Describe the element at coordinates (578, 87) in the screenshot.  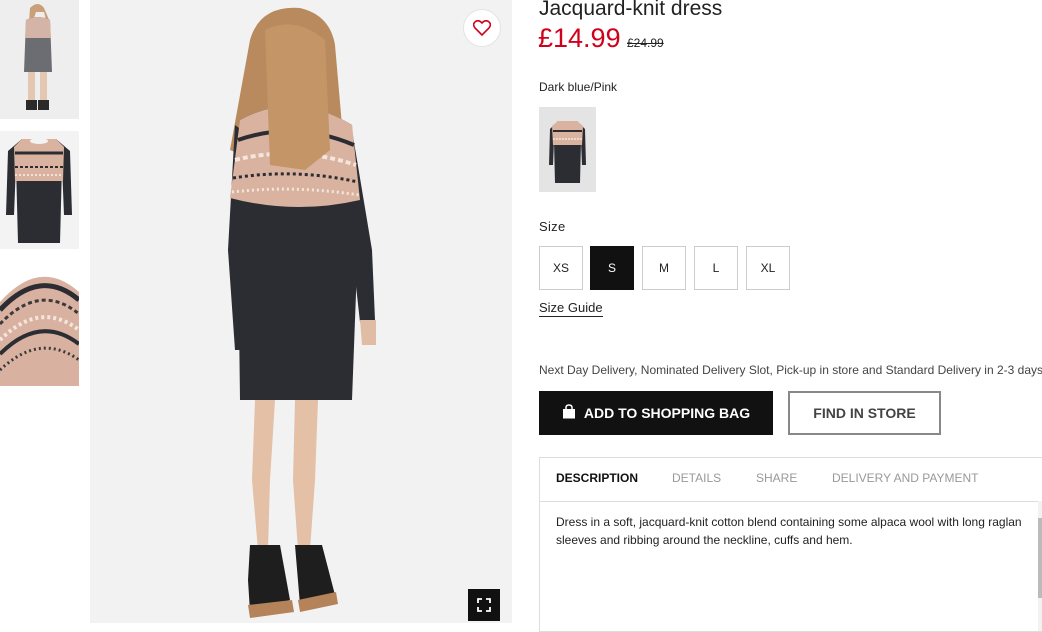
I see `color-name: Dark blue/Pink` at that location.